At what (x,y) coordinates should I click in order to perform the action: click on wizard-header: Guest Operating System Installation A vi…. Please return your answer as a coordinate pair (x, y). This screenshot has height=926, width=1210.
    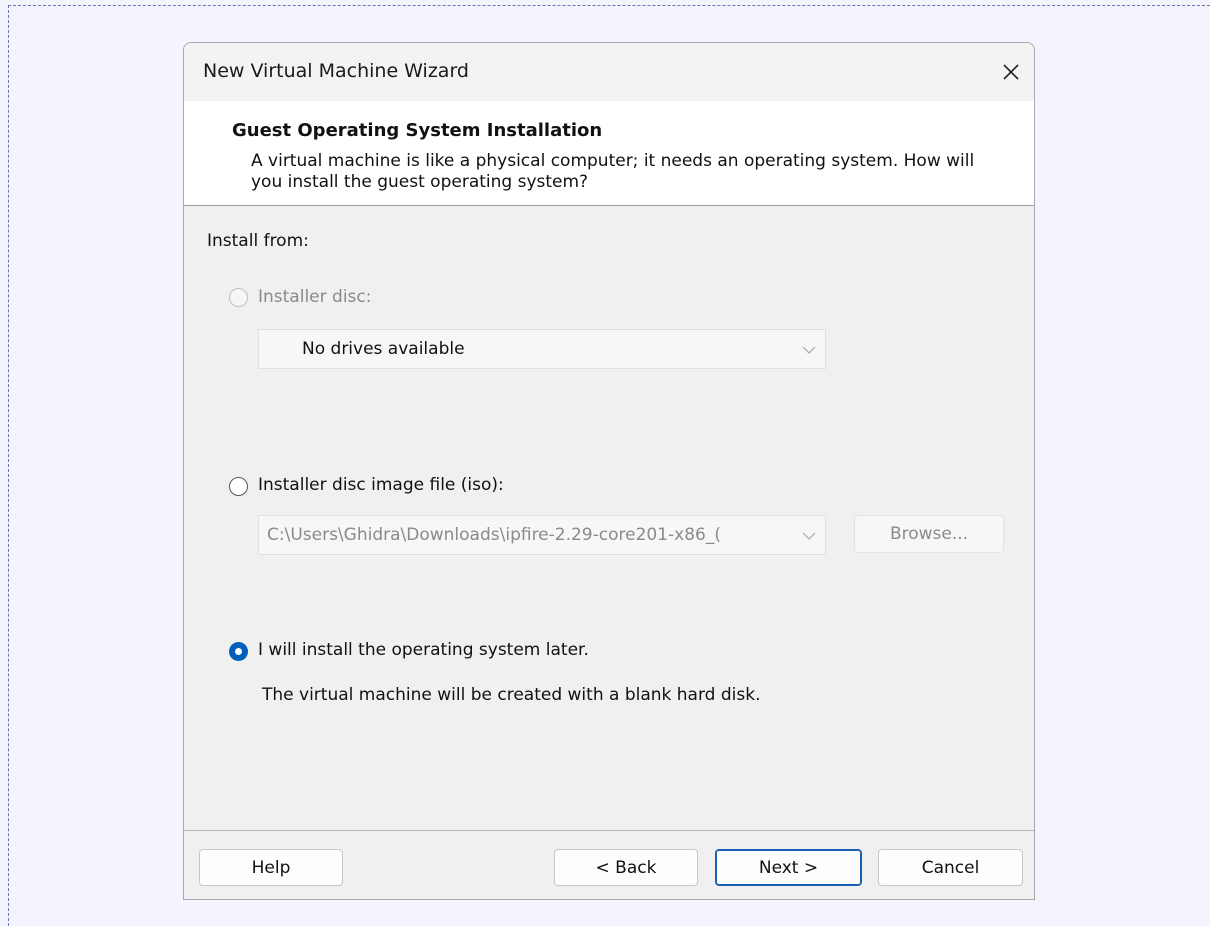
    Looking at the image, I should click on (609, 153).